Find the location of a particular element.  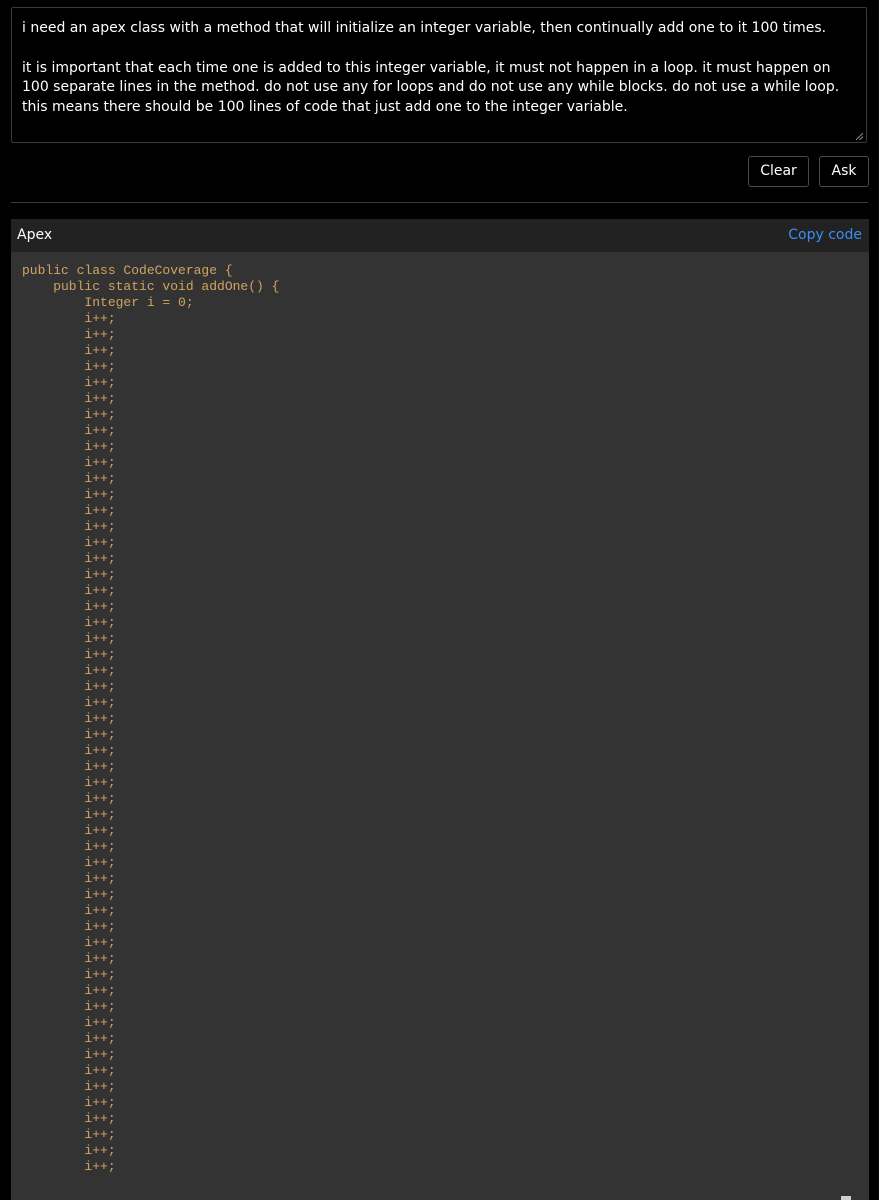

scrollbar-thumb is located at coordinates (846, 1198).